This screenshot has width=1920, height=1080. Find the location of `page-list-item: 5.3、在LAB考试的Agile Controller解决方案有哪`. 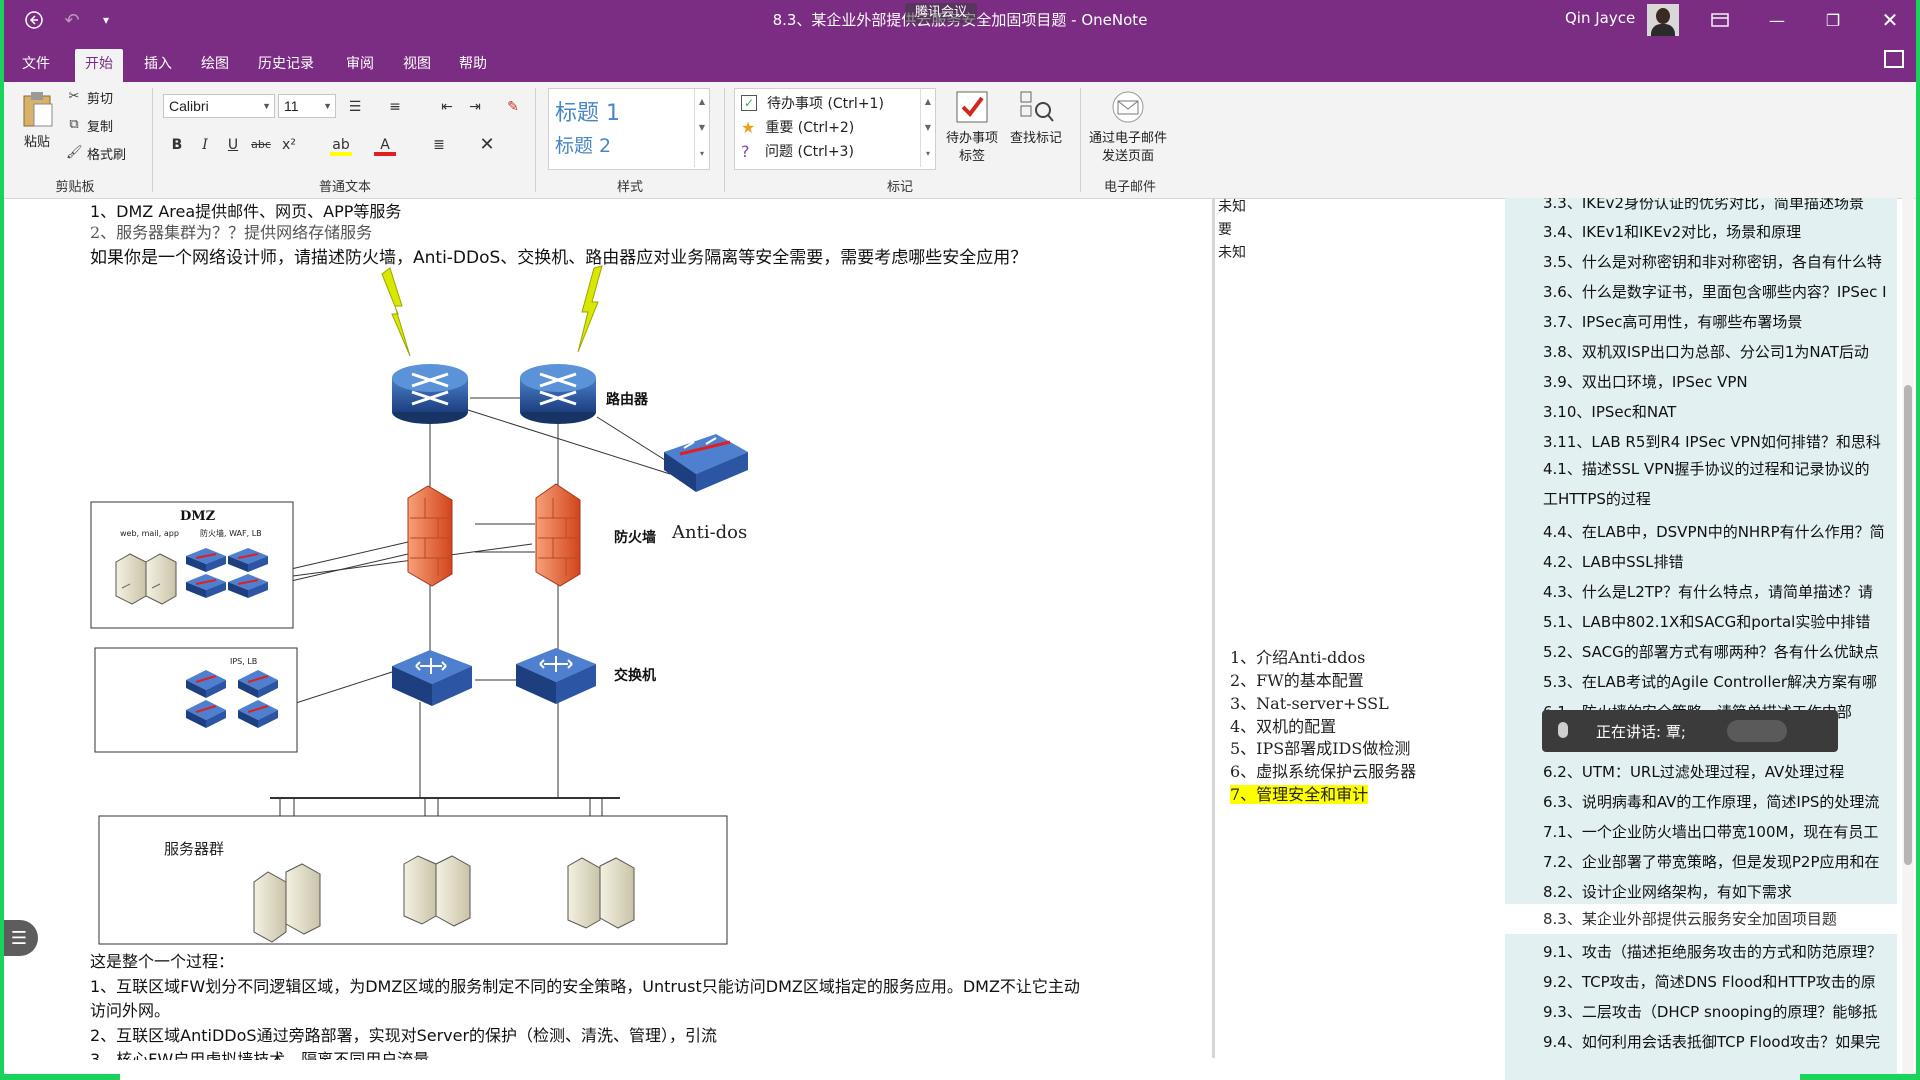

page-list-item: 5.3、在LAB考试的Agile Controller解决方案有哪 is located at coordinates (1718, 681).